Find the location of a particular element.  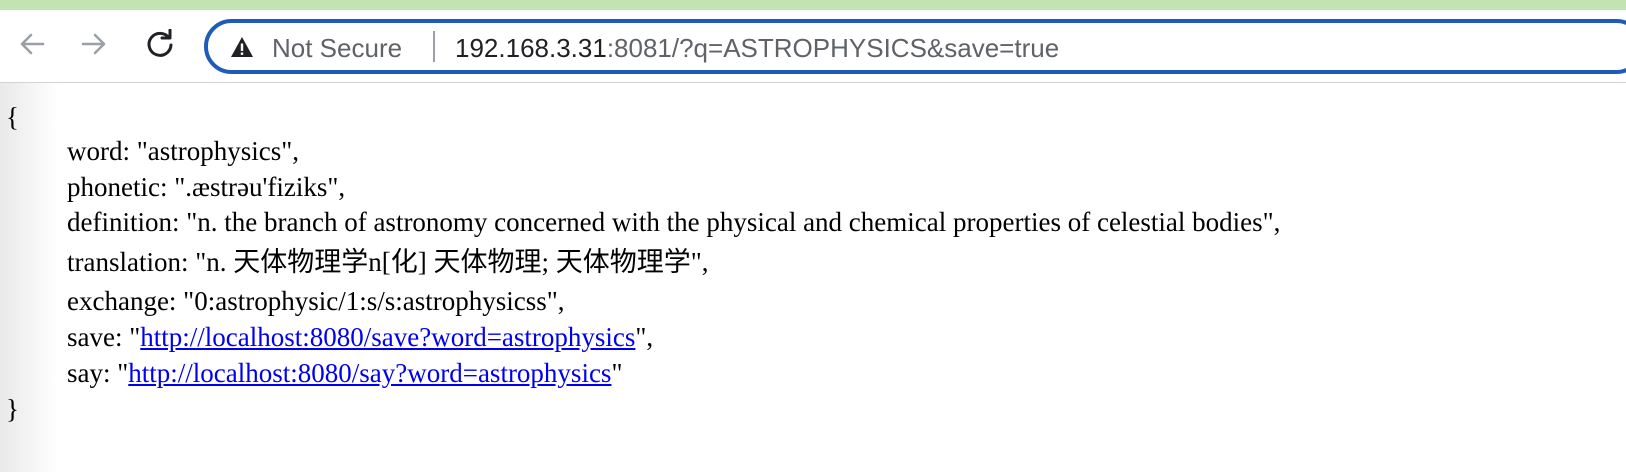

url-host: 192.168.3.31 is located at coordinates (531, 48).